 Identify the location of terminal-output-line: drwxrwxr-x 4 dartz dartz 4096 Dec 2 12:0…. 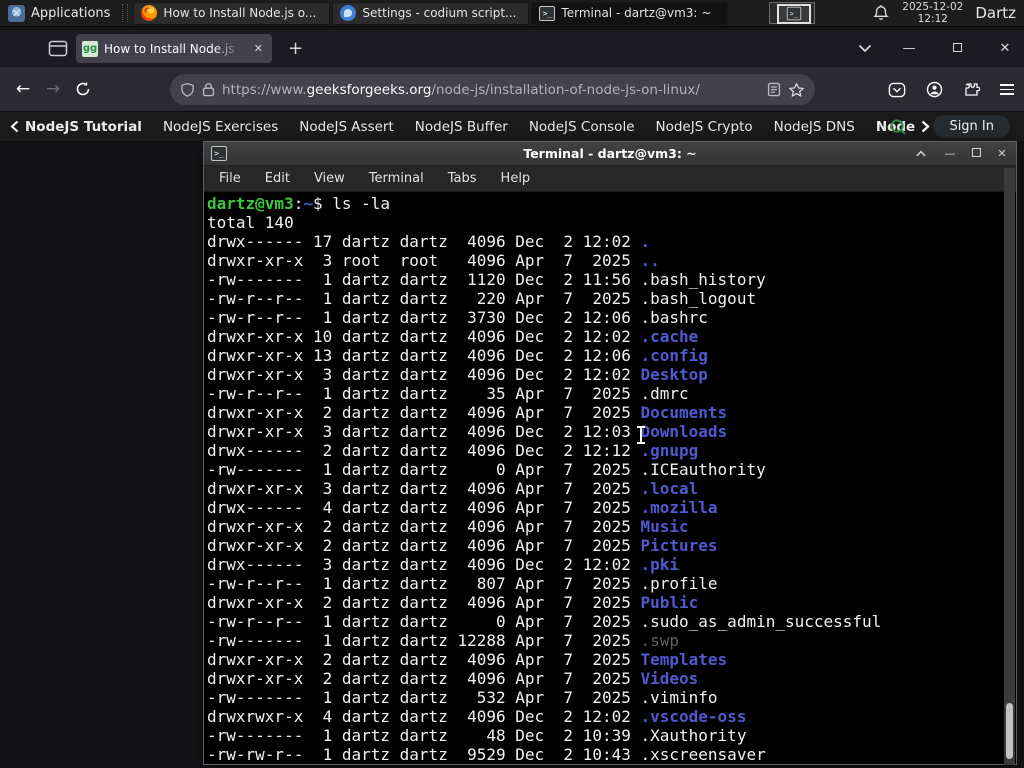
(604, 716).